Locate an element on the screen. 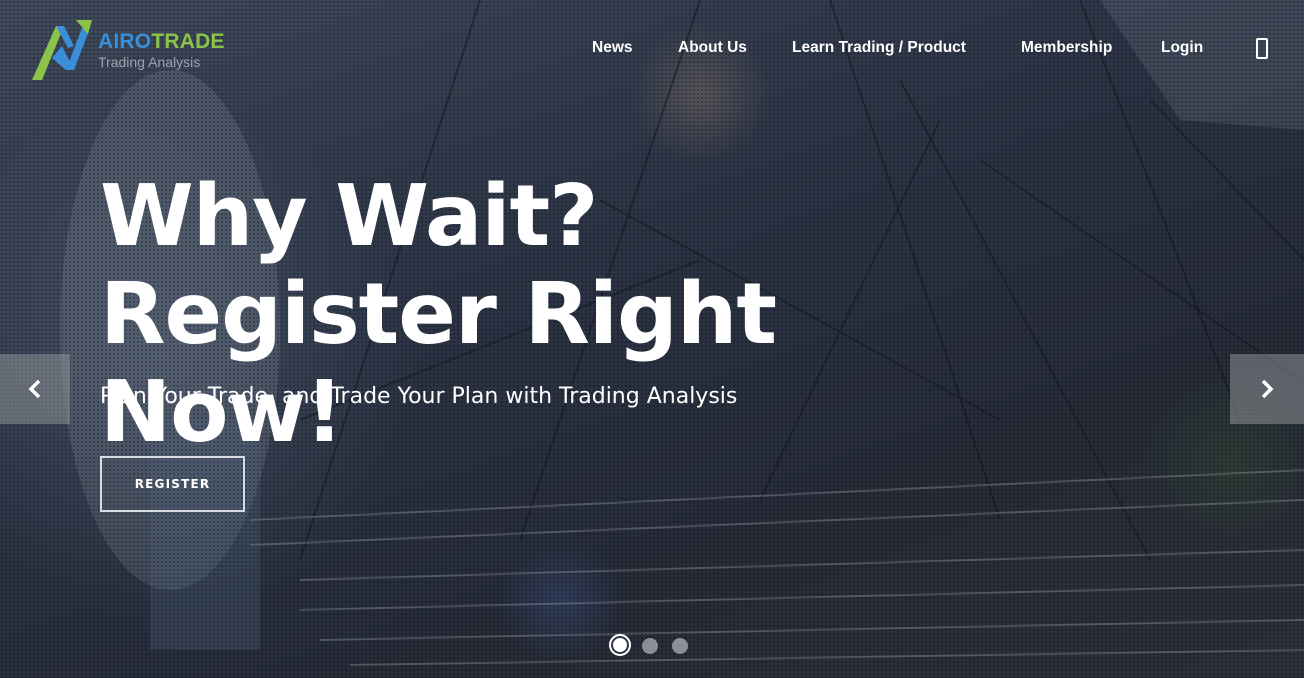  nav-item-news: News is located at coordinates (612, 48).